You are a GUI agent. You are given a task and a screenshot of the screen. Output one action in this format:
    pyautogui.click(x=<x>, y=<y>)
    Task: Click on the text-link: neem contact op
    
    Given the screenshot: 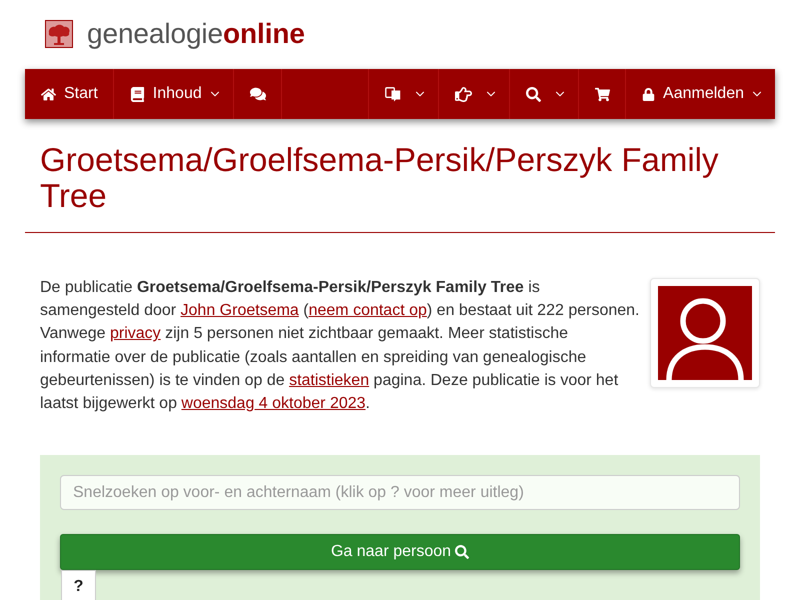 What is the action you would take?
    pyautogui.click(x=367, y=311)
    